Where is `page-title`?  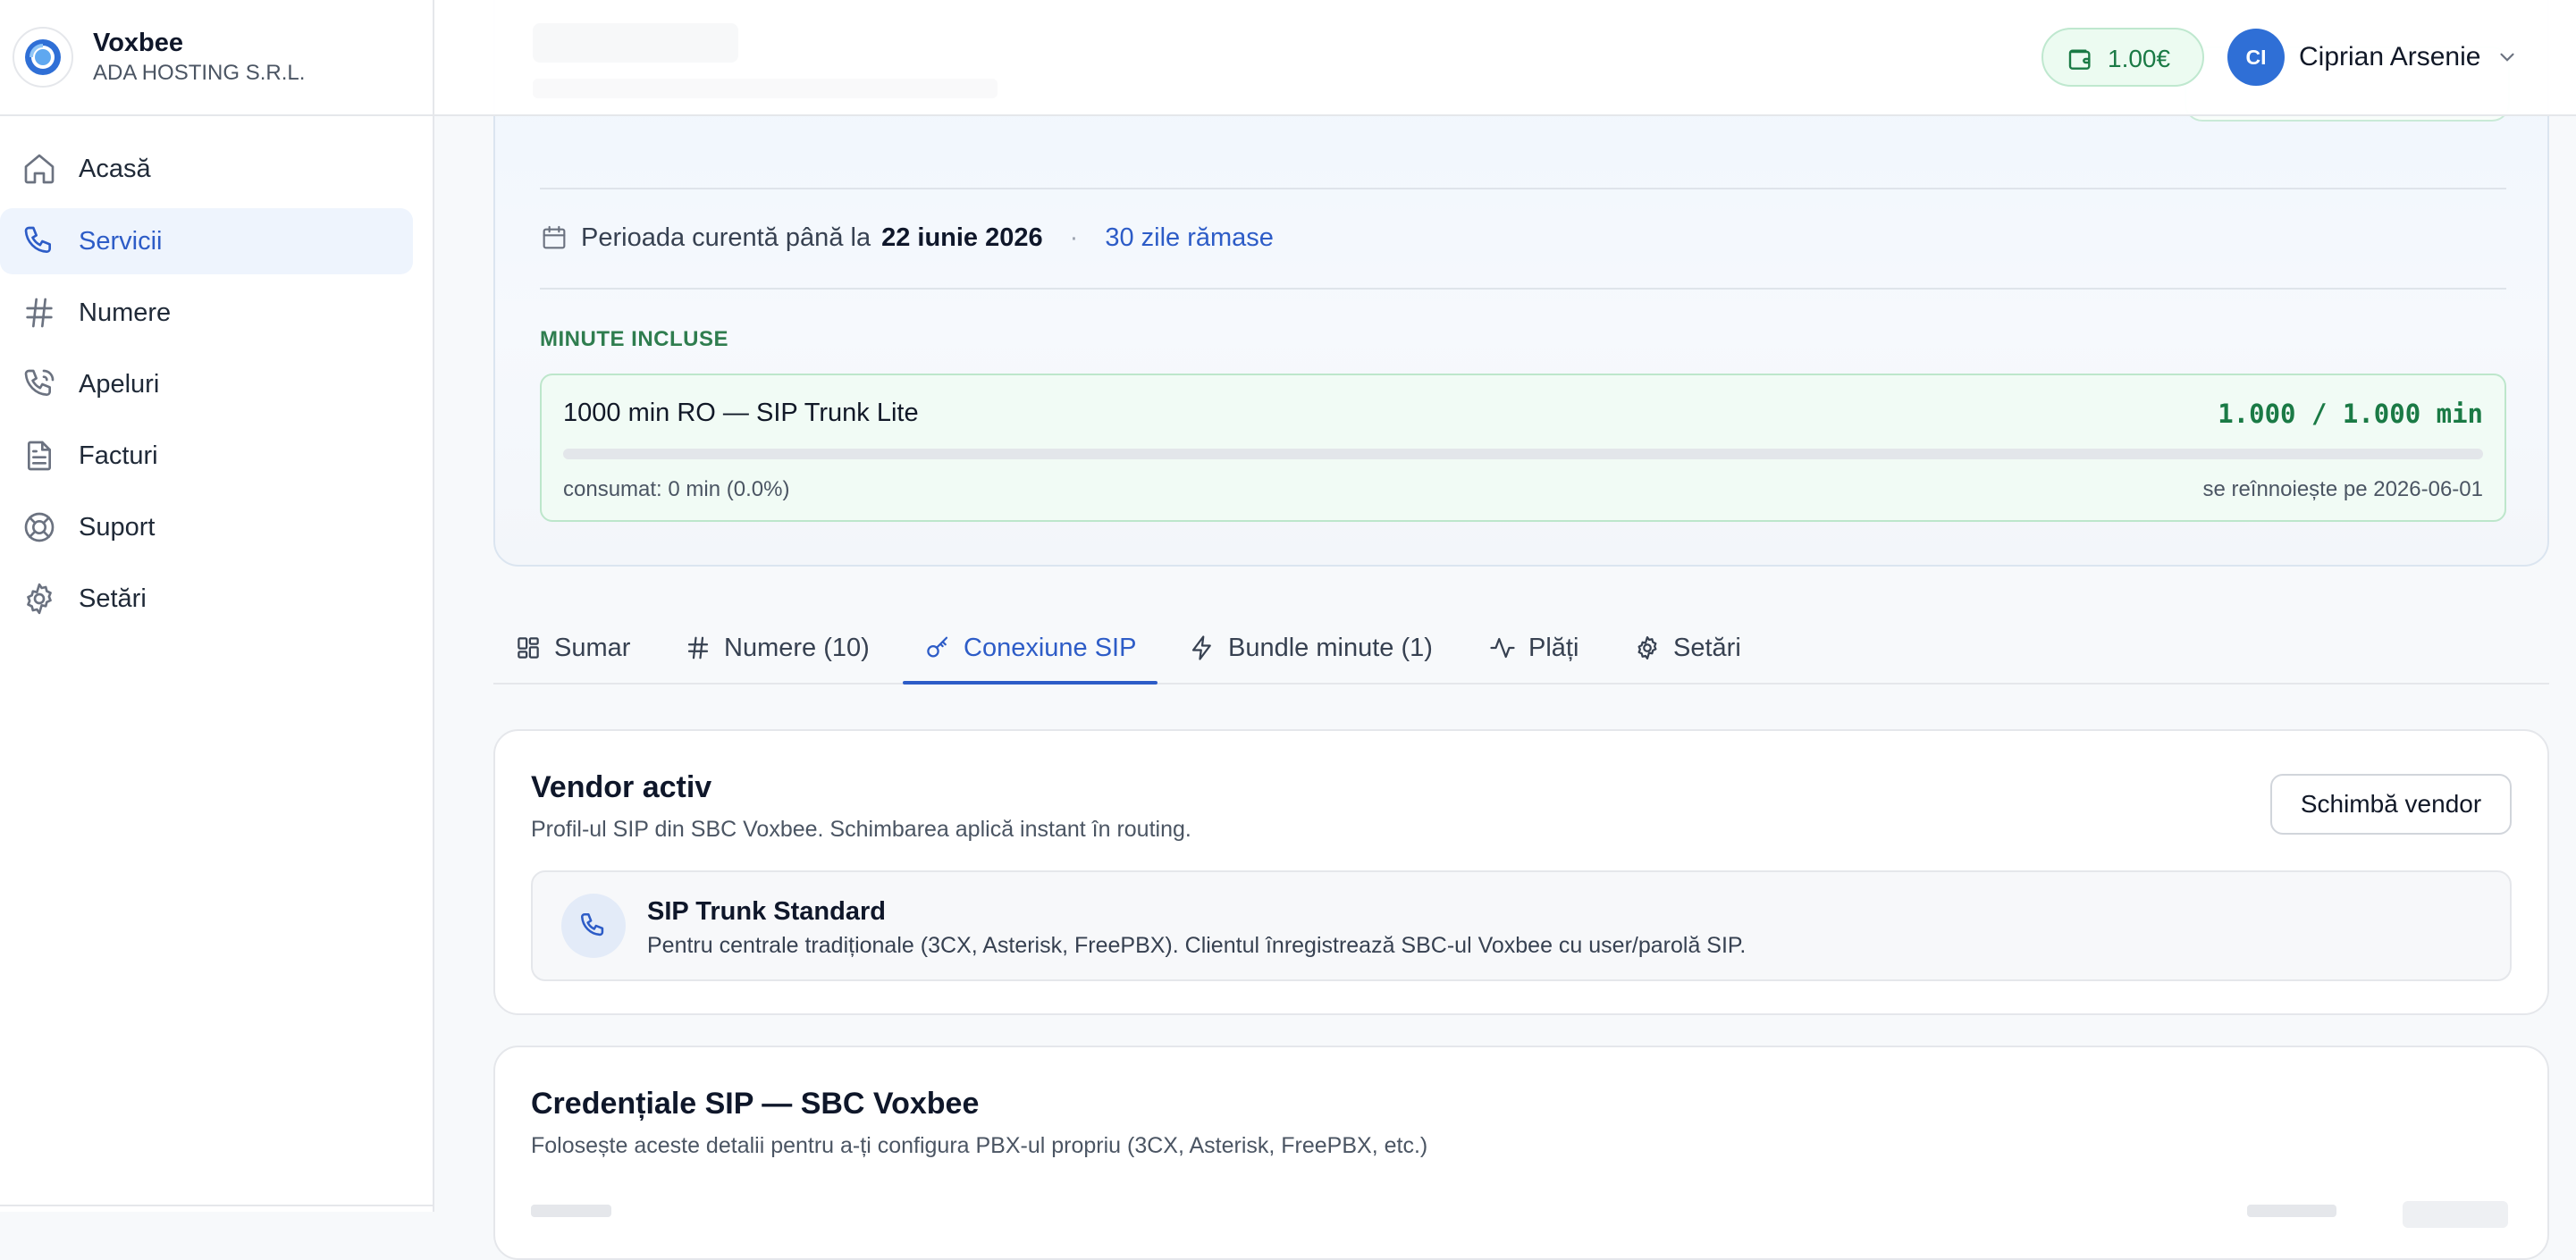 page-title is located at coordinates (636, 43).